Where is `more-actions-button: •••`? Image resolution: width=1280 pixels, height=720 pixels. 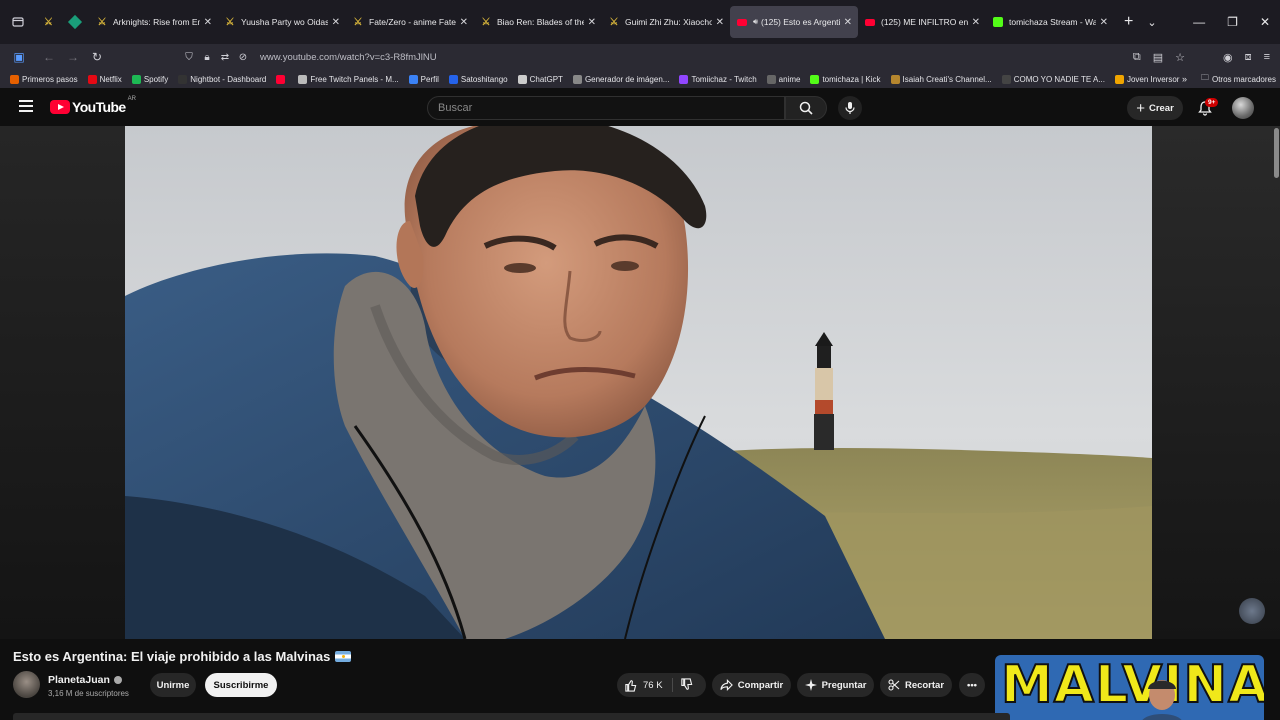
more-actions-button: ••• is located at coordinates (972, 685).